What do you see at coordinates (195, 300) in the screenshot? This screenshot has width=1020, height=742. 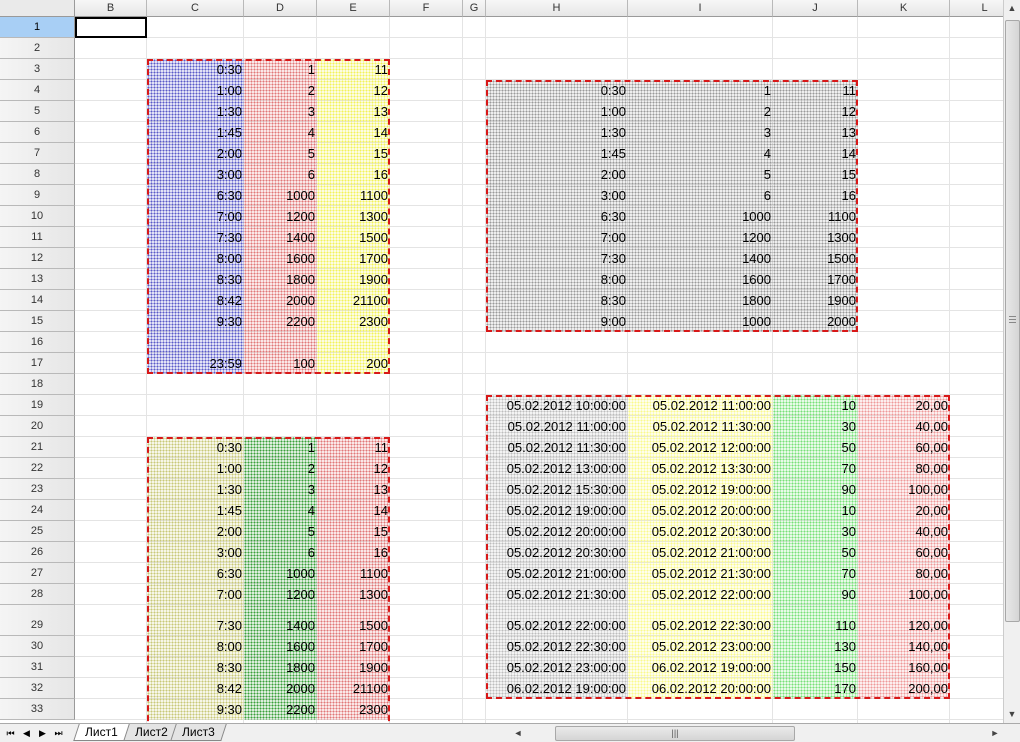 I see `cell-c14: 8:42` at bounding box center [195, 300].